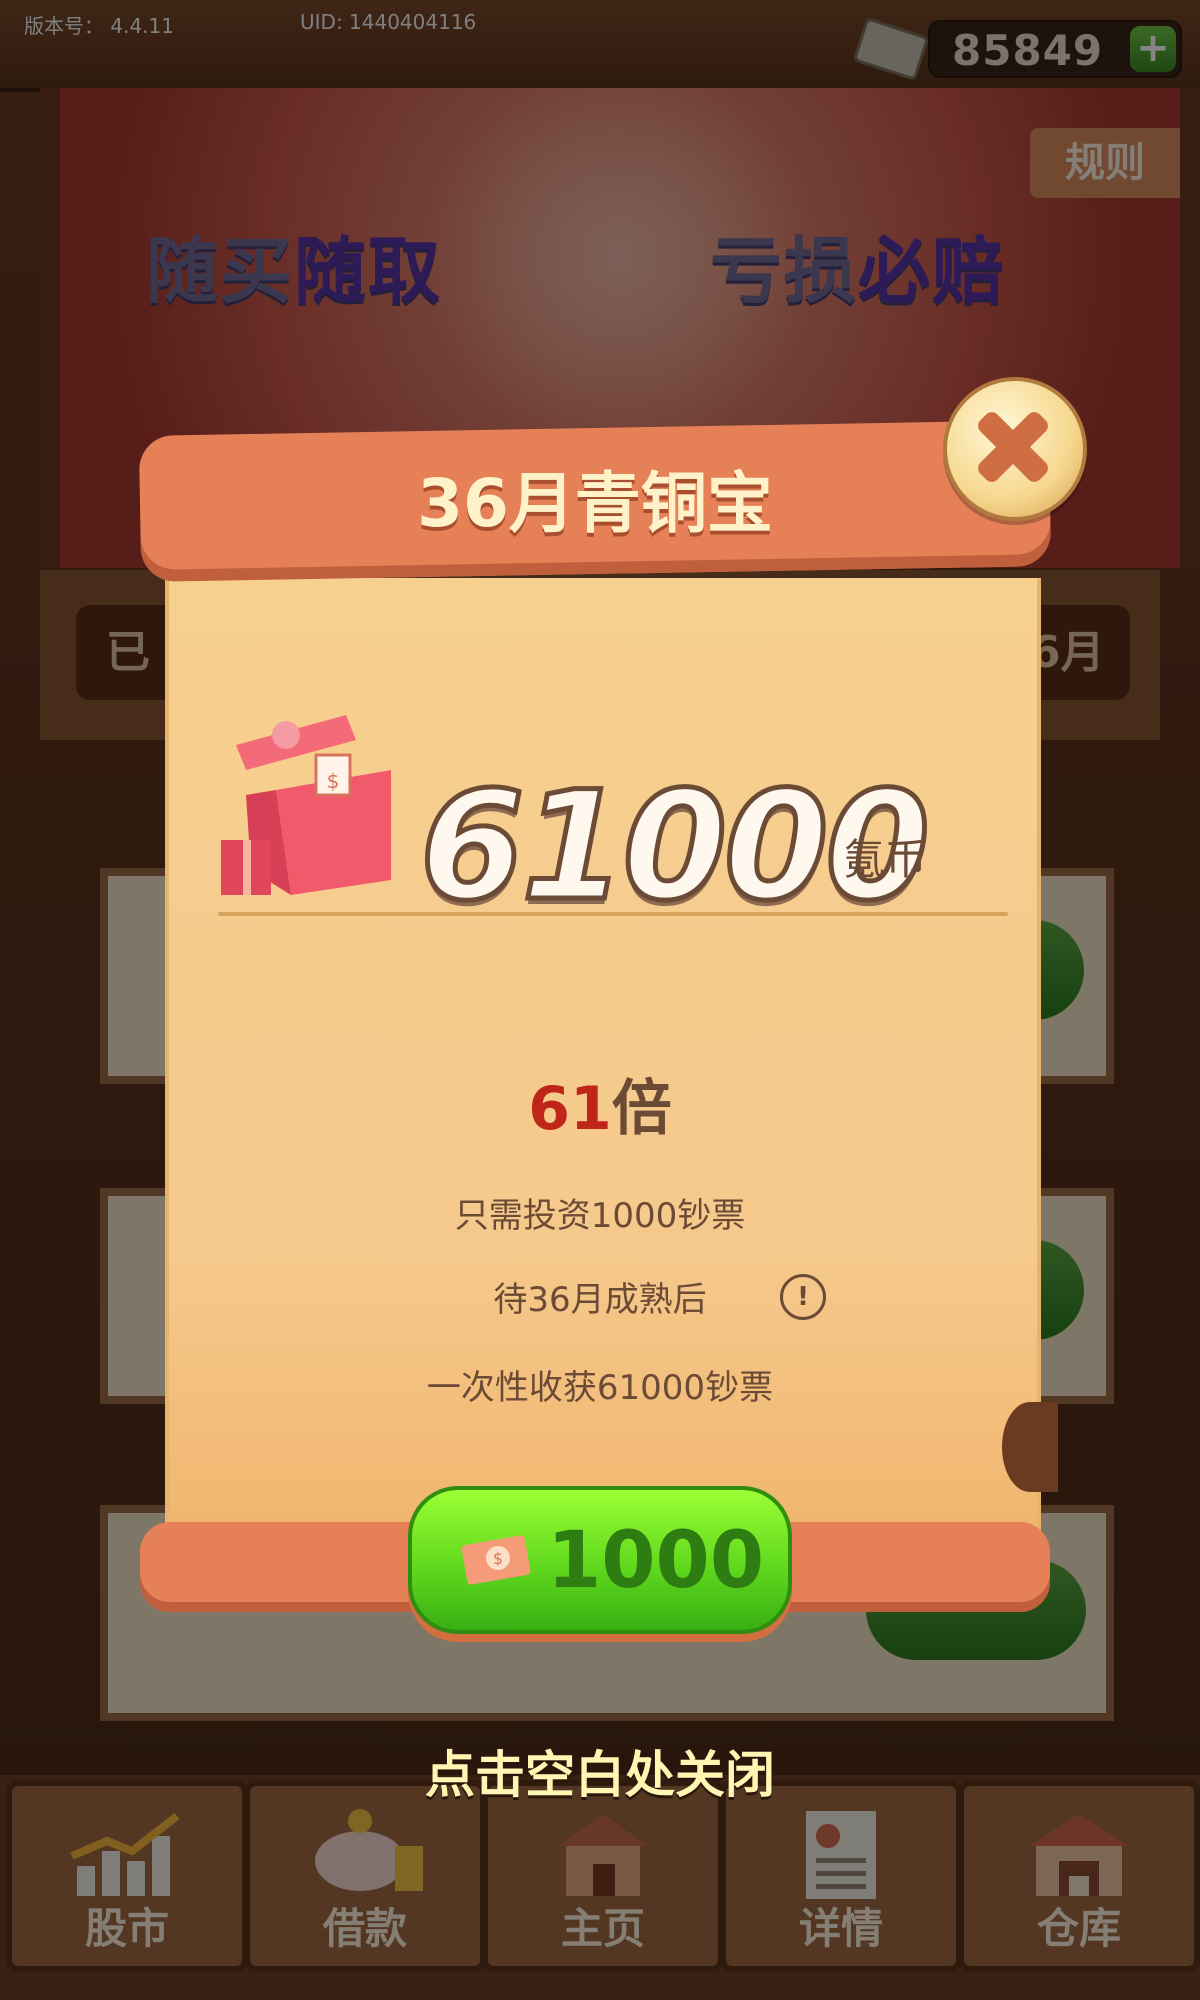  Describe the element at coordinates (1030, 1447) in the screenshot. I see `paper-notch` at that location.